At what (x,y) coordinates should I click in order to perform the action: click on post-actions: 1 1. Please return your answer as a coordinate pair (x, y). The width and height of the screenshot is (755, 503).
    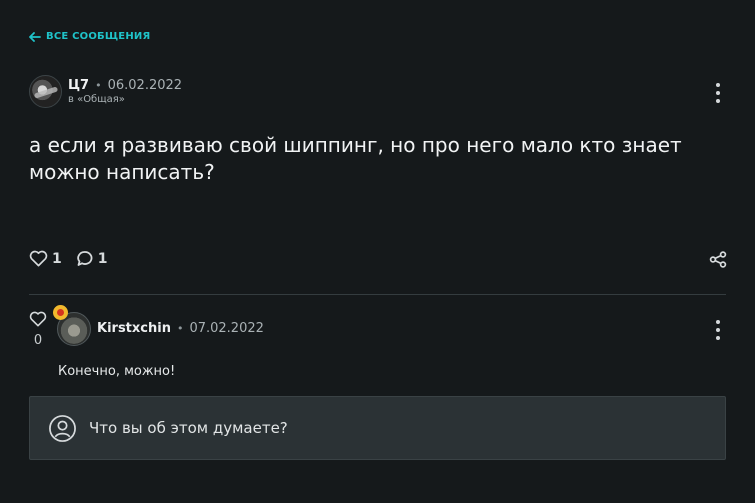
    Looking at the image, I should click on (75, 258).